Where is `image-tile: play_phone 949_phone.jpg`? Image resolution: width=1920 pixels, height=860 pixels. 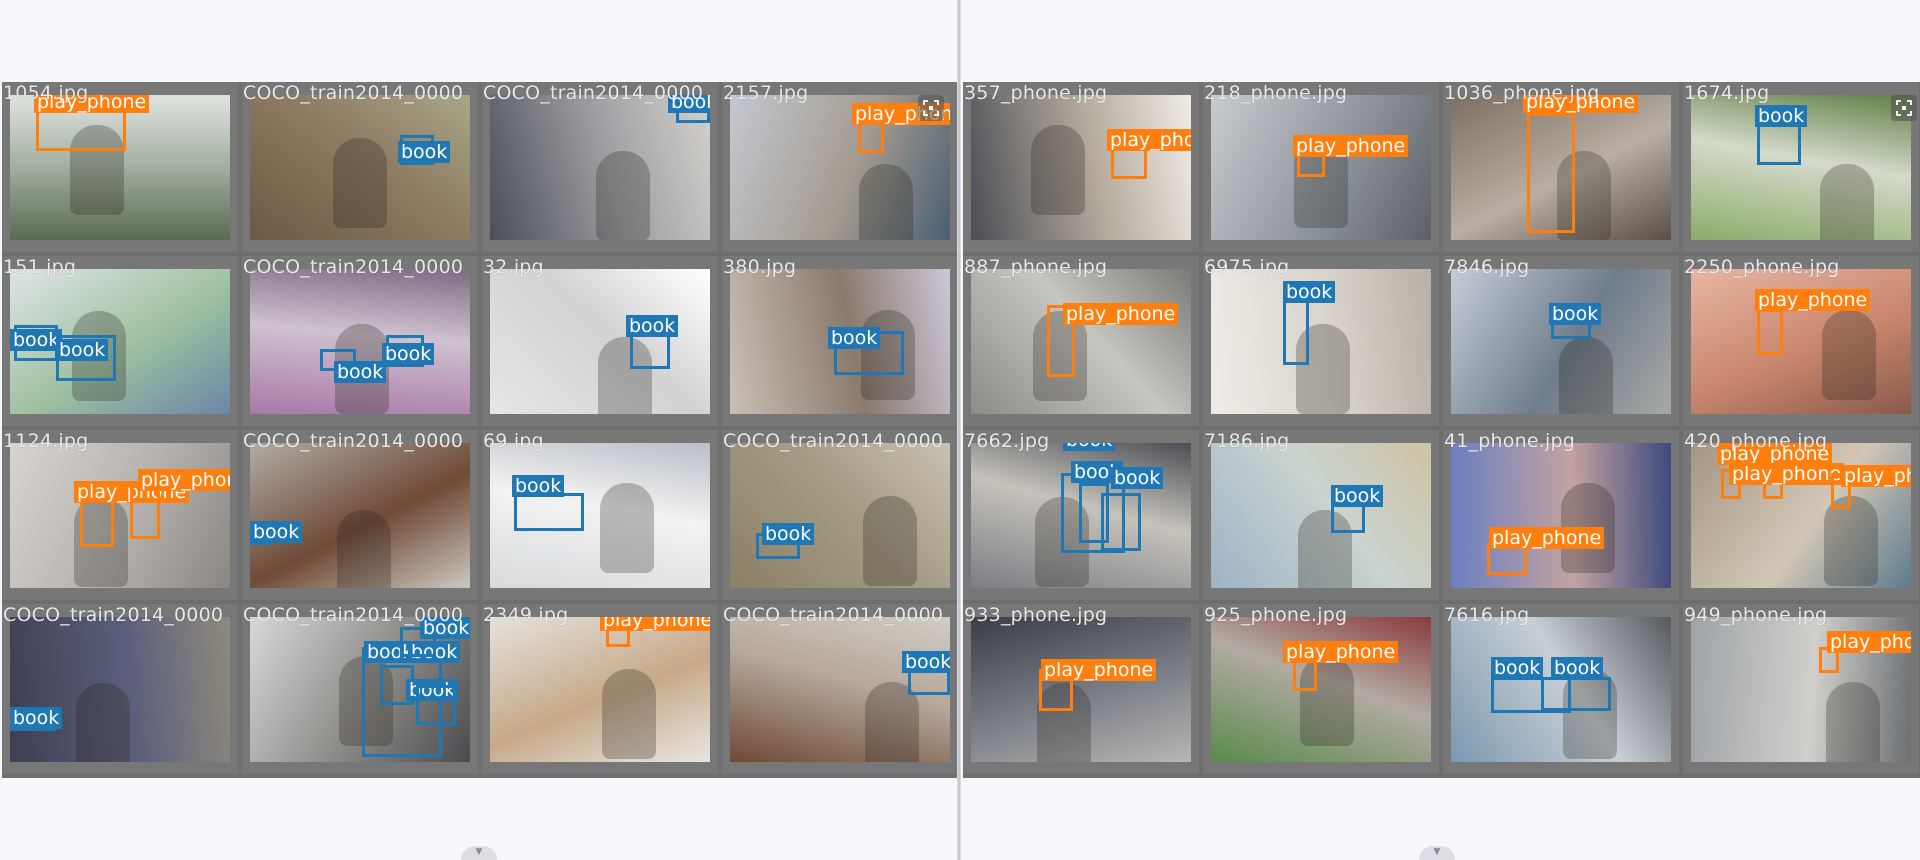
image-tile: play_phone 949_phone.jpg is located at coordinates (1801, 689).